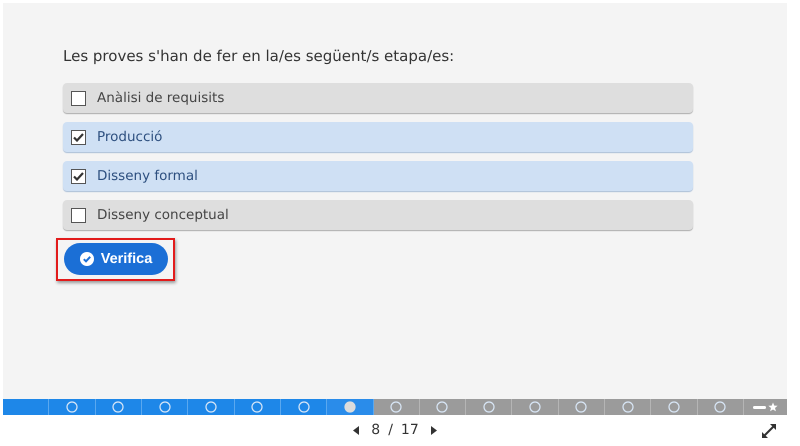  I want to click on bar-and-star-icon, so click(765, 407).